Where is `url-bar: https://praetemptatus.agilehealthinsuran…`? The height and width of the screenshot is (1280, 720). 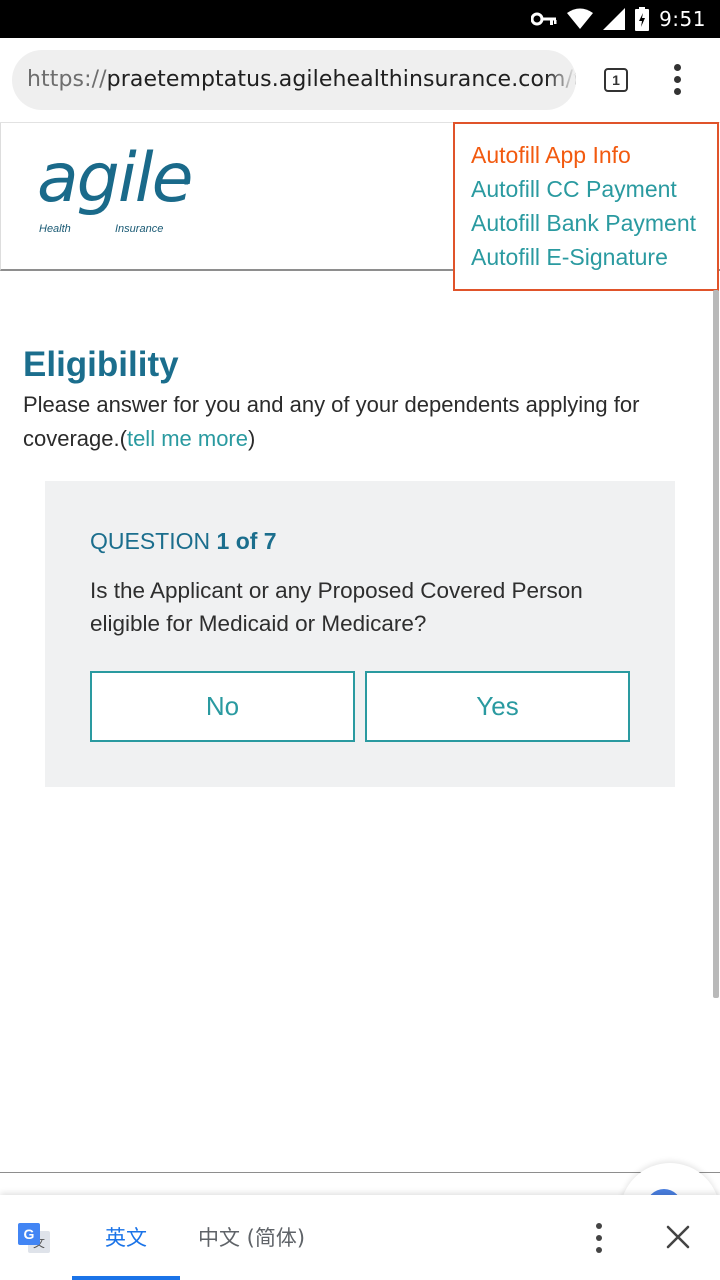
url-bar: https://praetemptatus.agilehealthinsuran… is located at coordinates (294, 80).